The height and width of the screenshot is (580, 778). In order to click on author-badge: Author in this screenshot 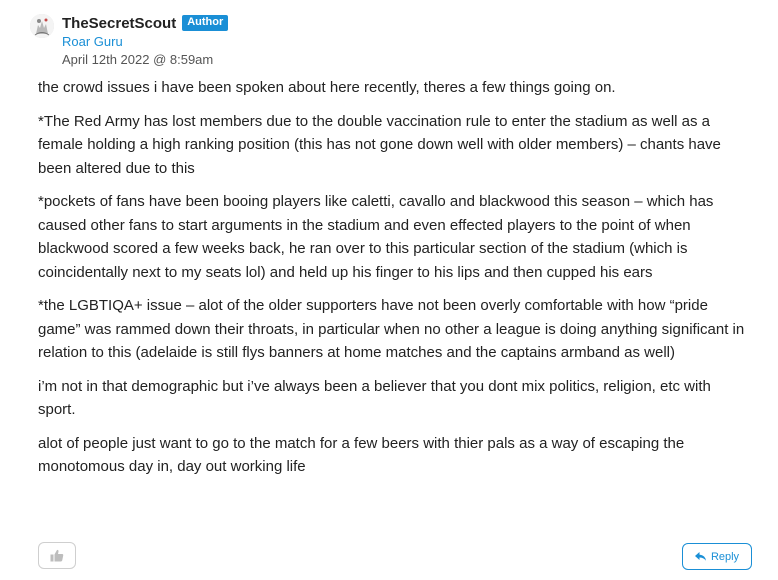, I will do `click(205, 23)`.